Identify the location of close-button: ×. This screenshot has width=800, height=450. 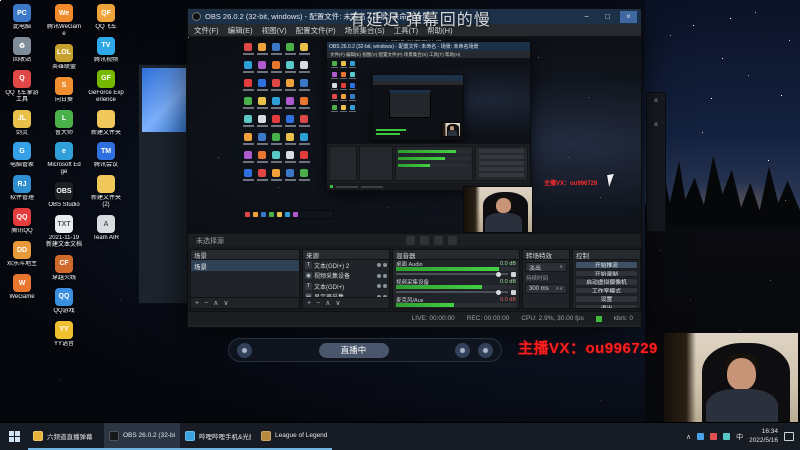
(628, 16).